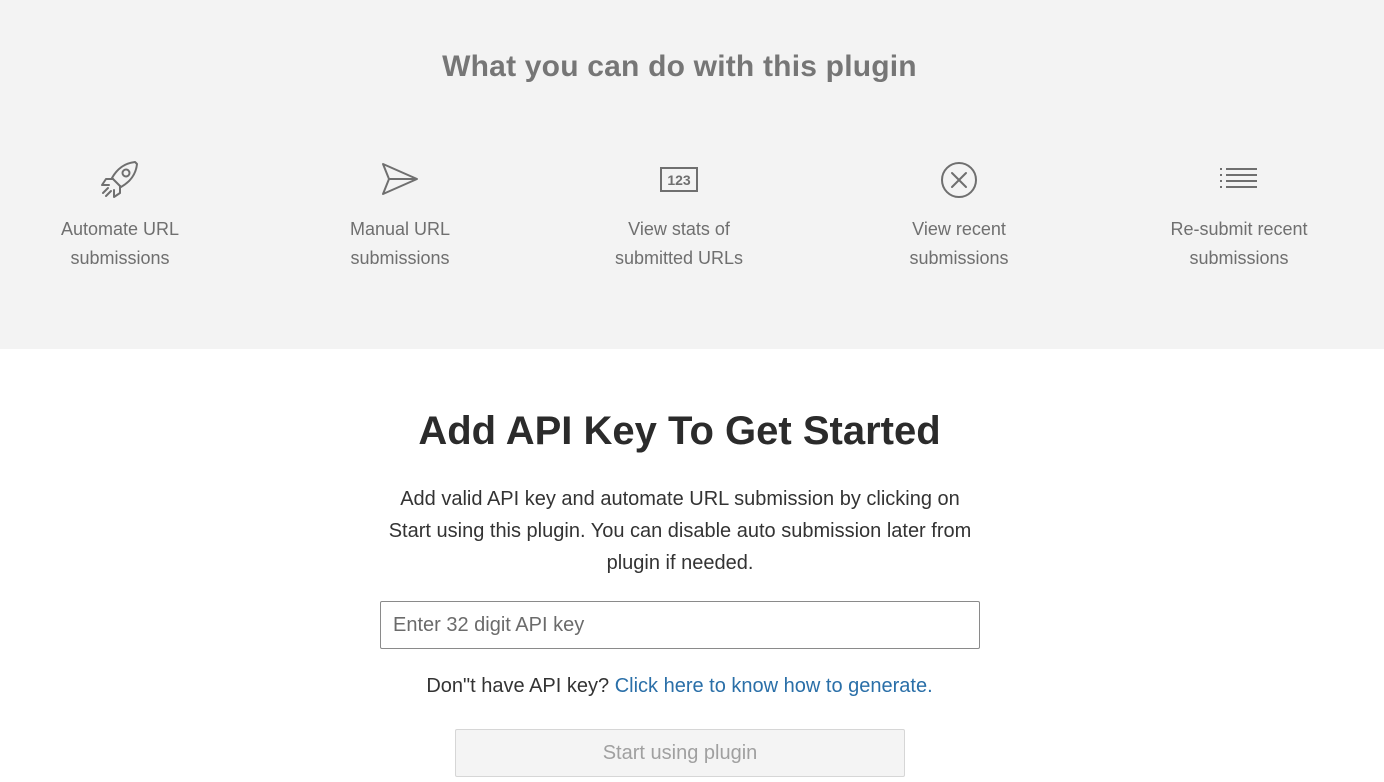 This screenshot has height=782, width=1384. What do you see at coordinates (120, 243) in the screenshot?
I see `feature-label: Automate URL submissions` at bounding box center [120, 243].